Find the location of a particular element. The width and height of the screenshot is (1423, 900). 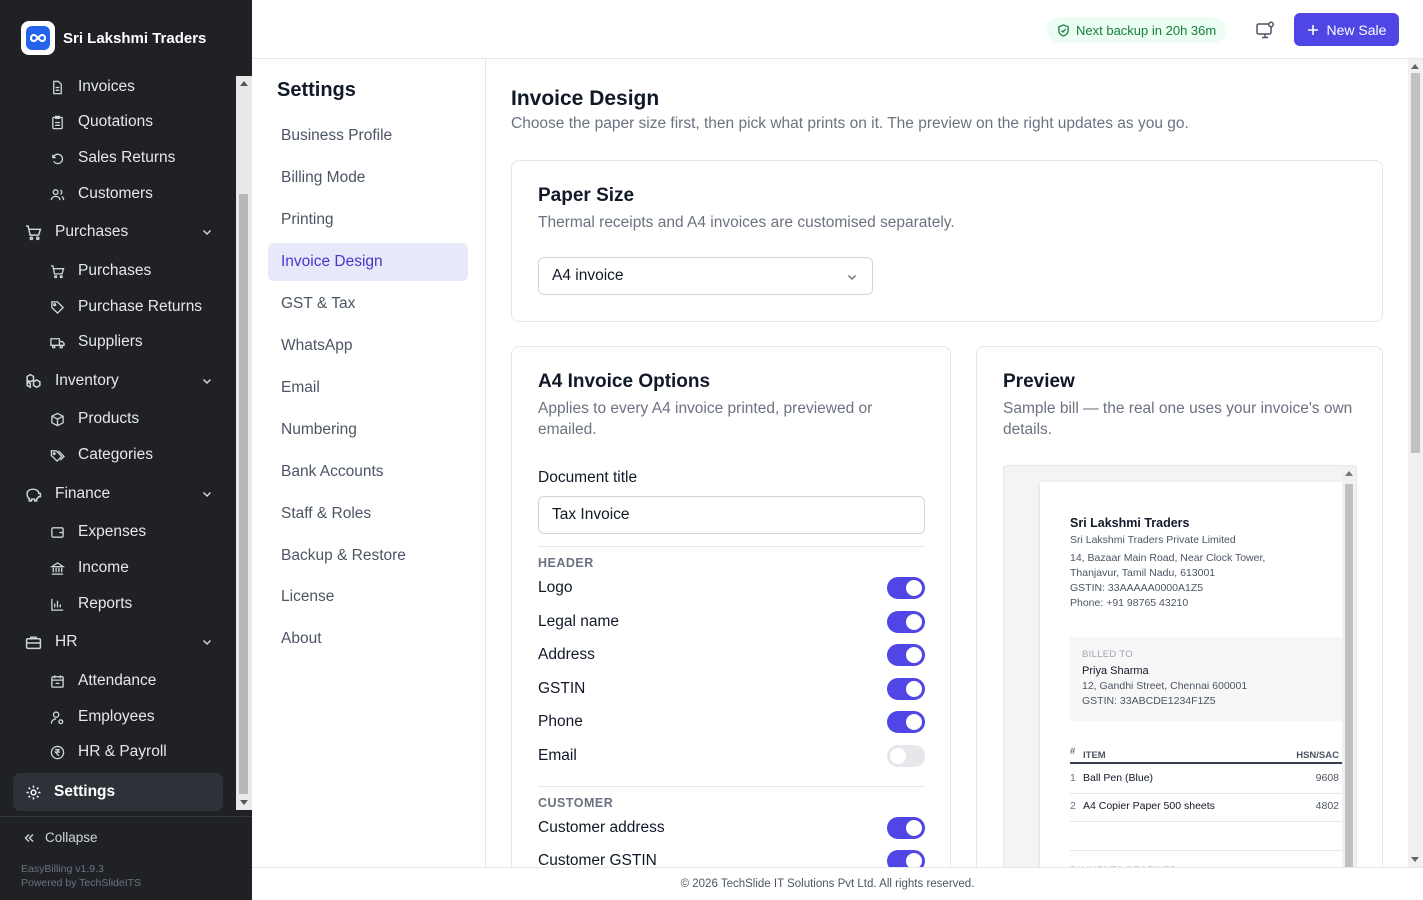

settings-nav-email: Email is located at coordinates (368, 388).